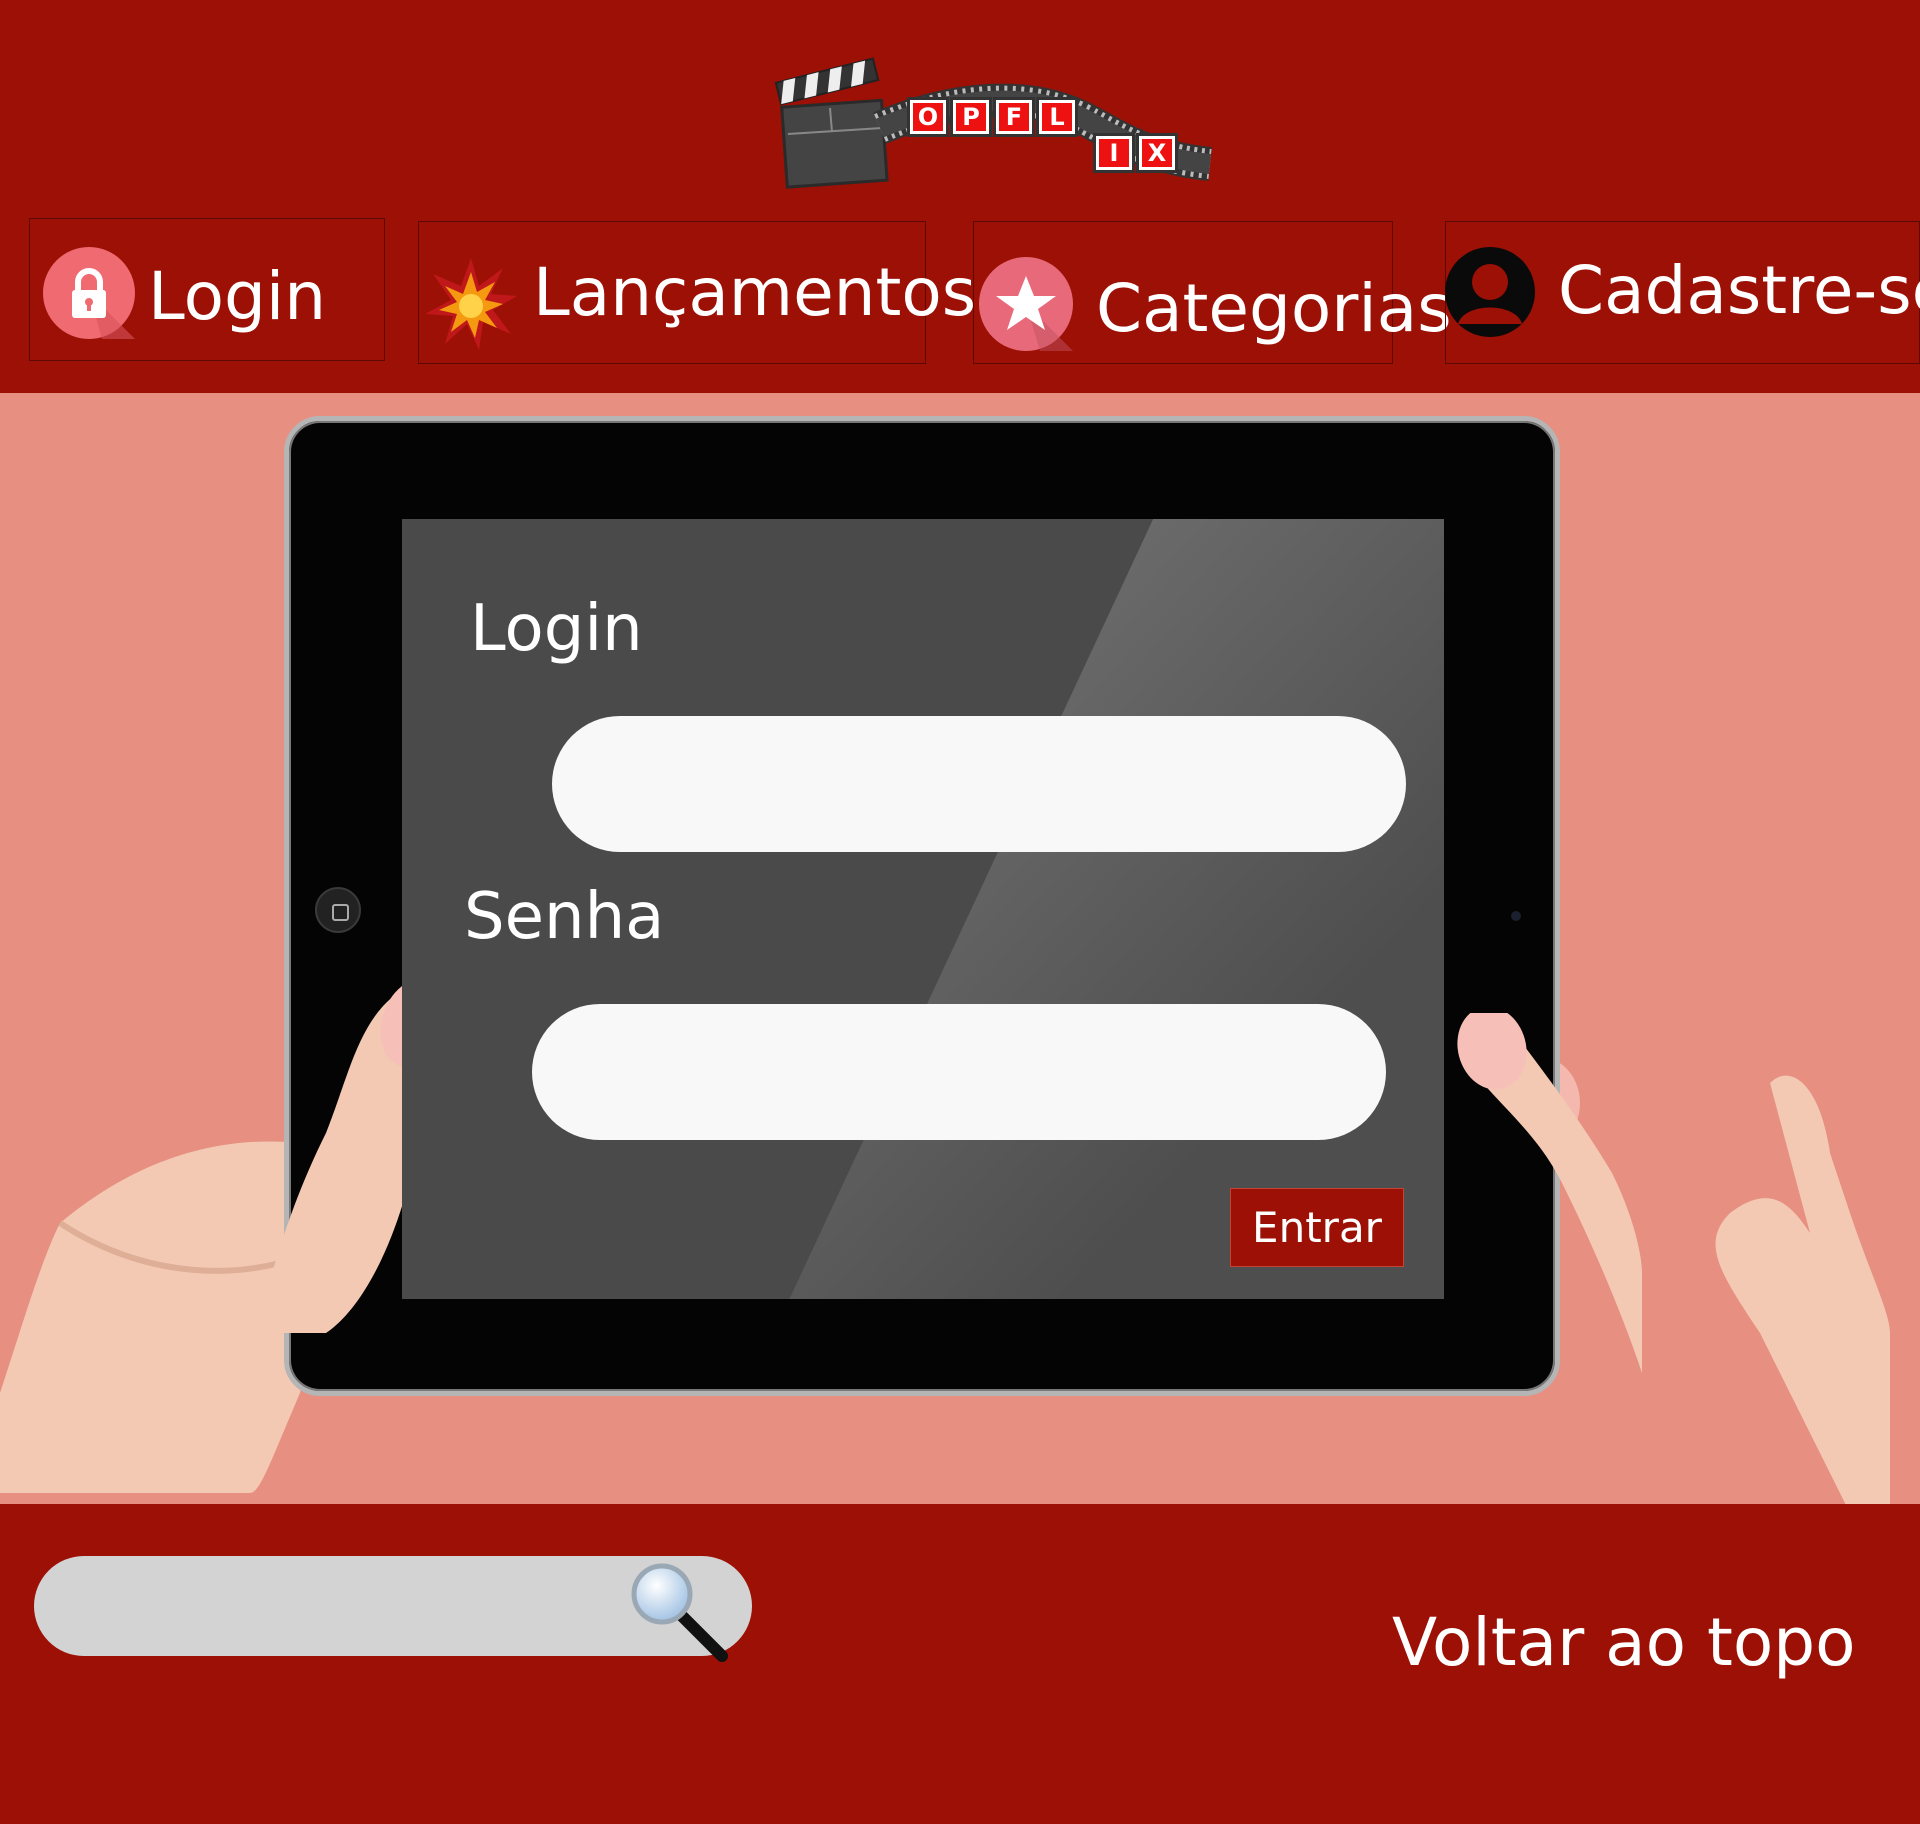 Image resolution: width=1920 pixels, height=1824 pixels. What do you see at coordinates (1490, 292) in the screenshot?
I see `user-icon` at bounding box center [1490, 292].